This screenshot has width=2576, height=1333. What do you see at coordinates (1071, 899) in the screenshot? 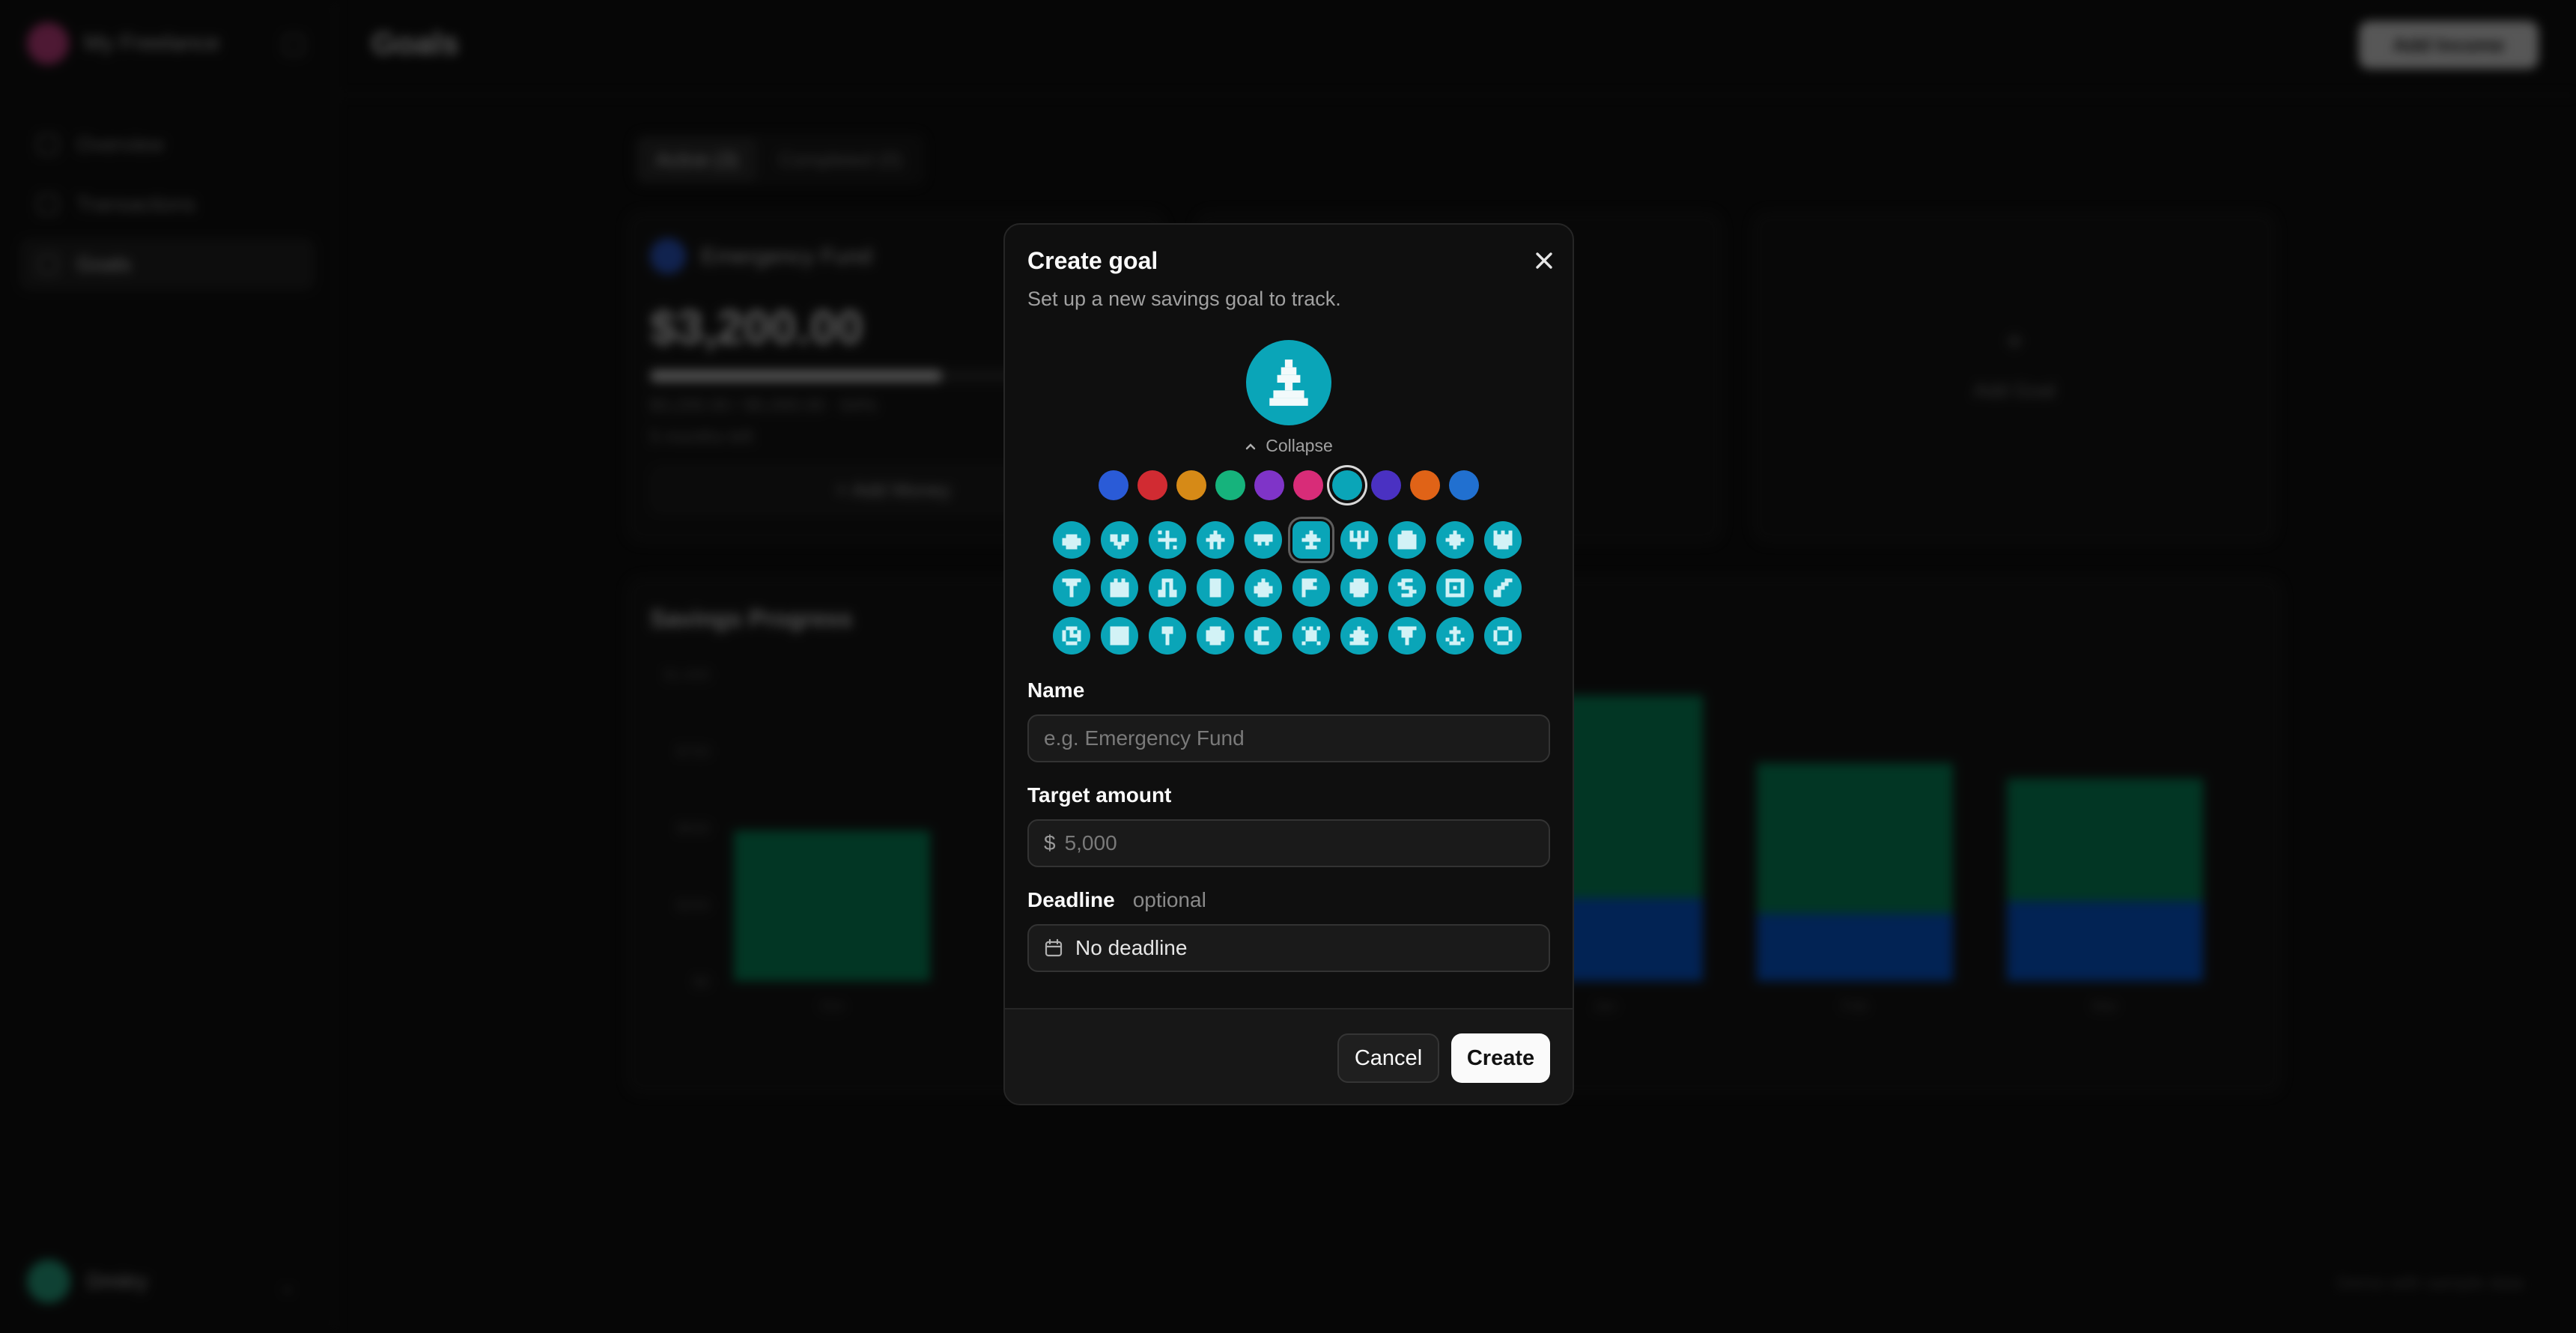
I see `deadline-label-text: Deadline` at bounding box center [1071, 899].